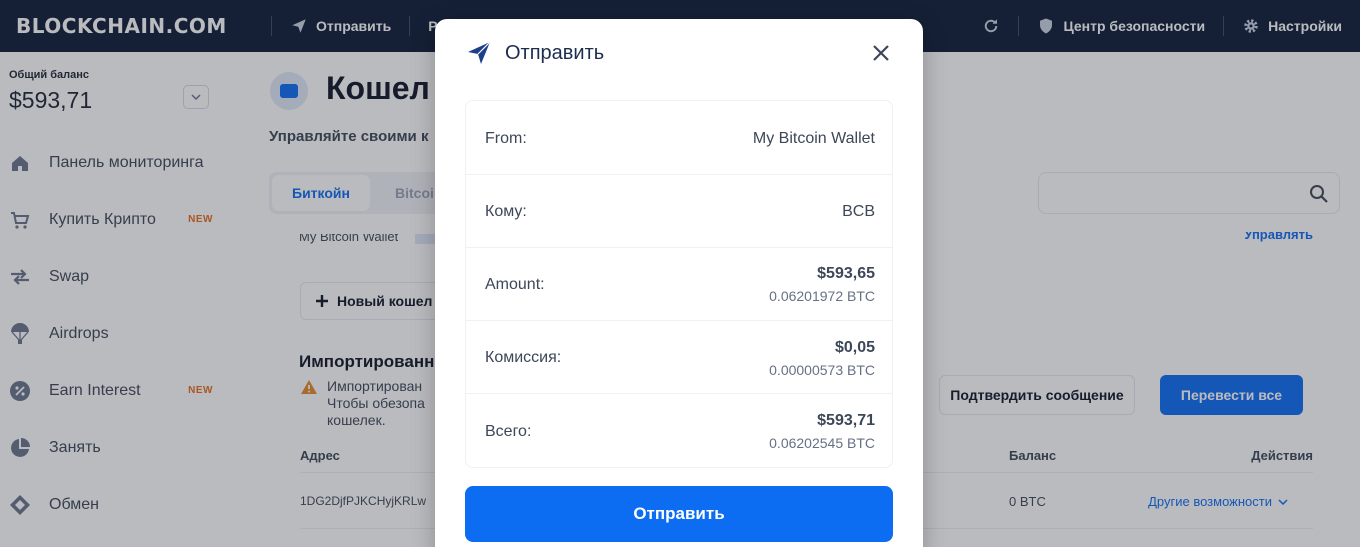 The height and width of the screenshot is (547, 1360). Describe the element at coordinates (679, 514) in the screenshot. I see `send-button: Отправить` at that location.